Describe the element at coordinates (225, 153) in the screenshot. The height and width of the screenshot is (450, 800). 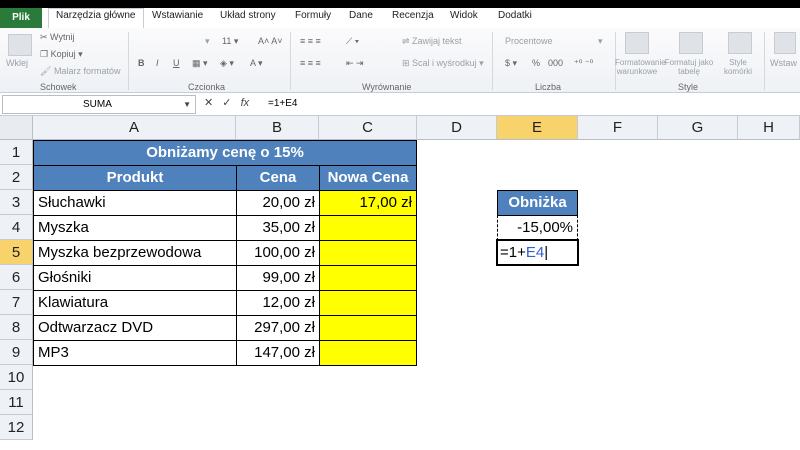
I see `table-title-cell: Obniżamy cenę o 15%` at that location.